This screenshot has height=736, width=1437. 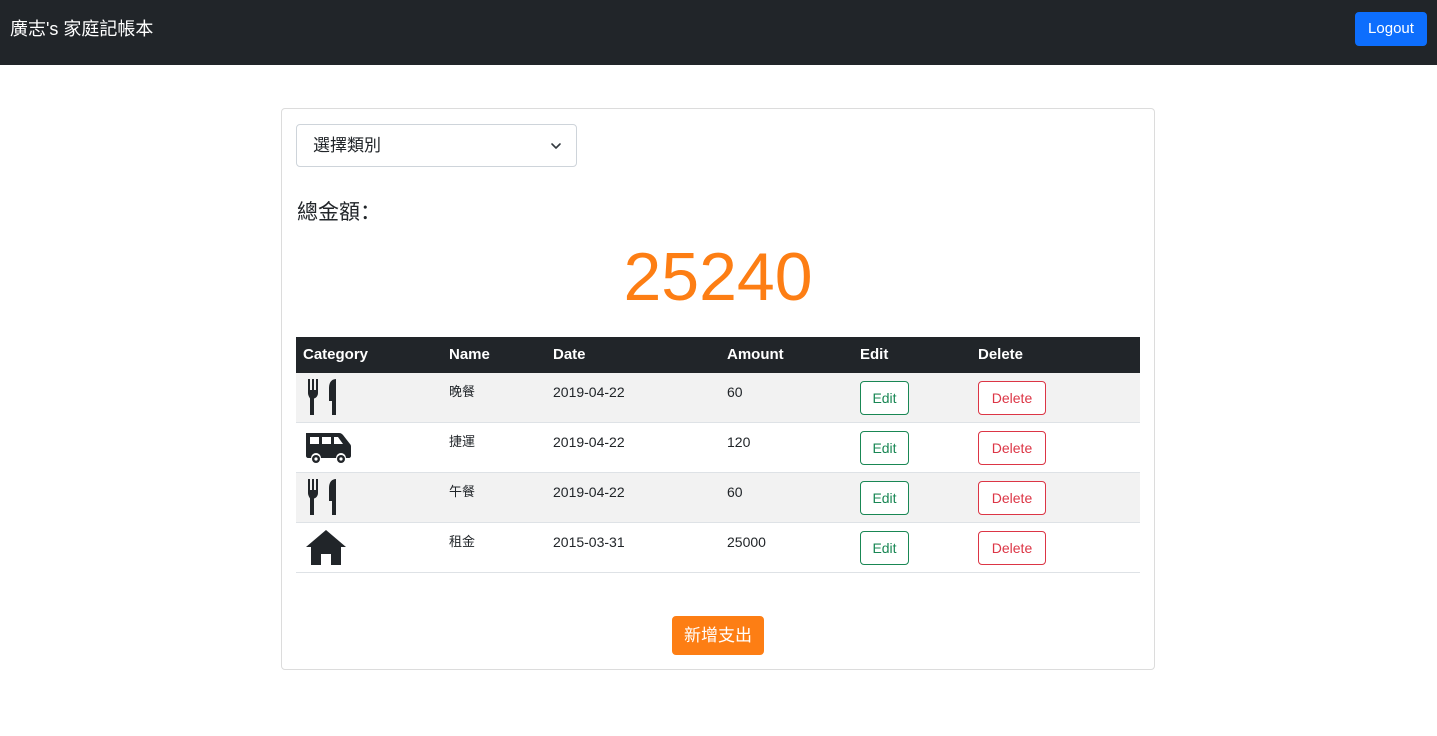 I want to click on table-row: 捷運 2019-04-22 120 Edit Delete, so click(x=718, y=448).